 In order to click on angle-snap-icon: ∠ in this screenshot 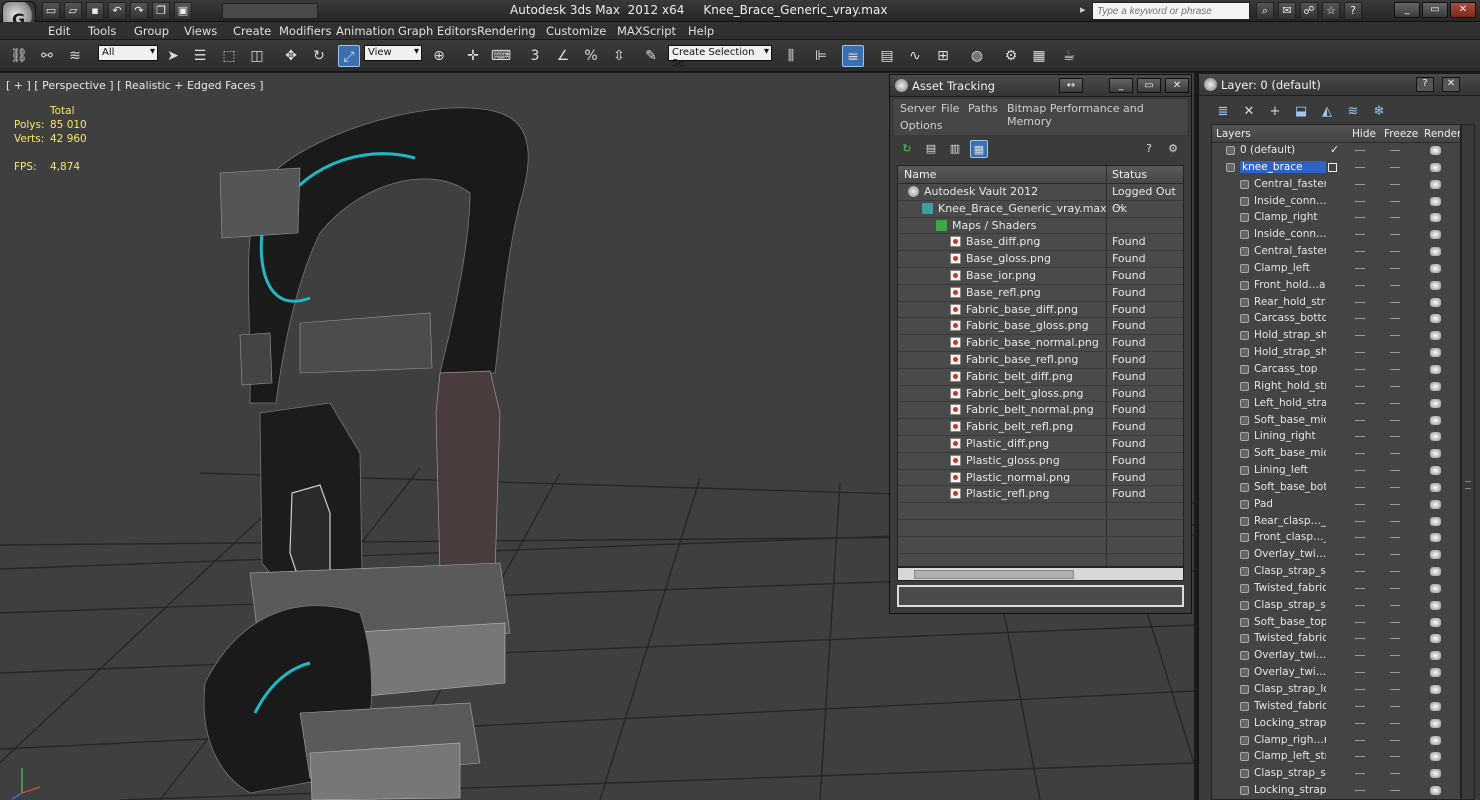, I will do `click(563, 56)`.